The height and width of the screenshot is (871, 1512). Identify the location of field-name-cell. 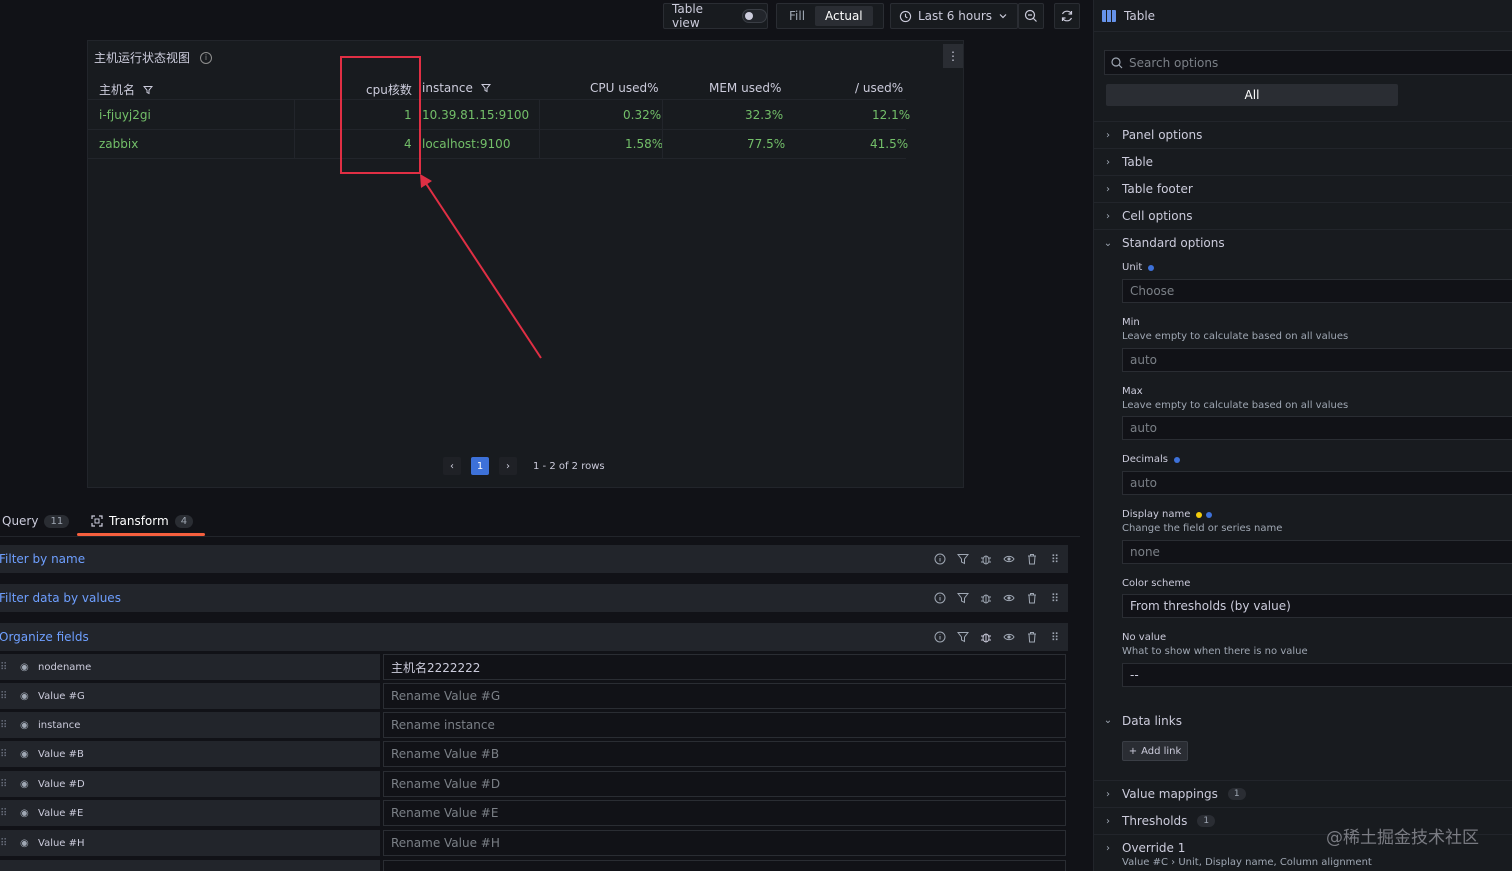
(190, 865).